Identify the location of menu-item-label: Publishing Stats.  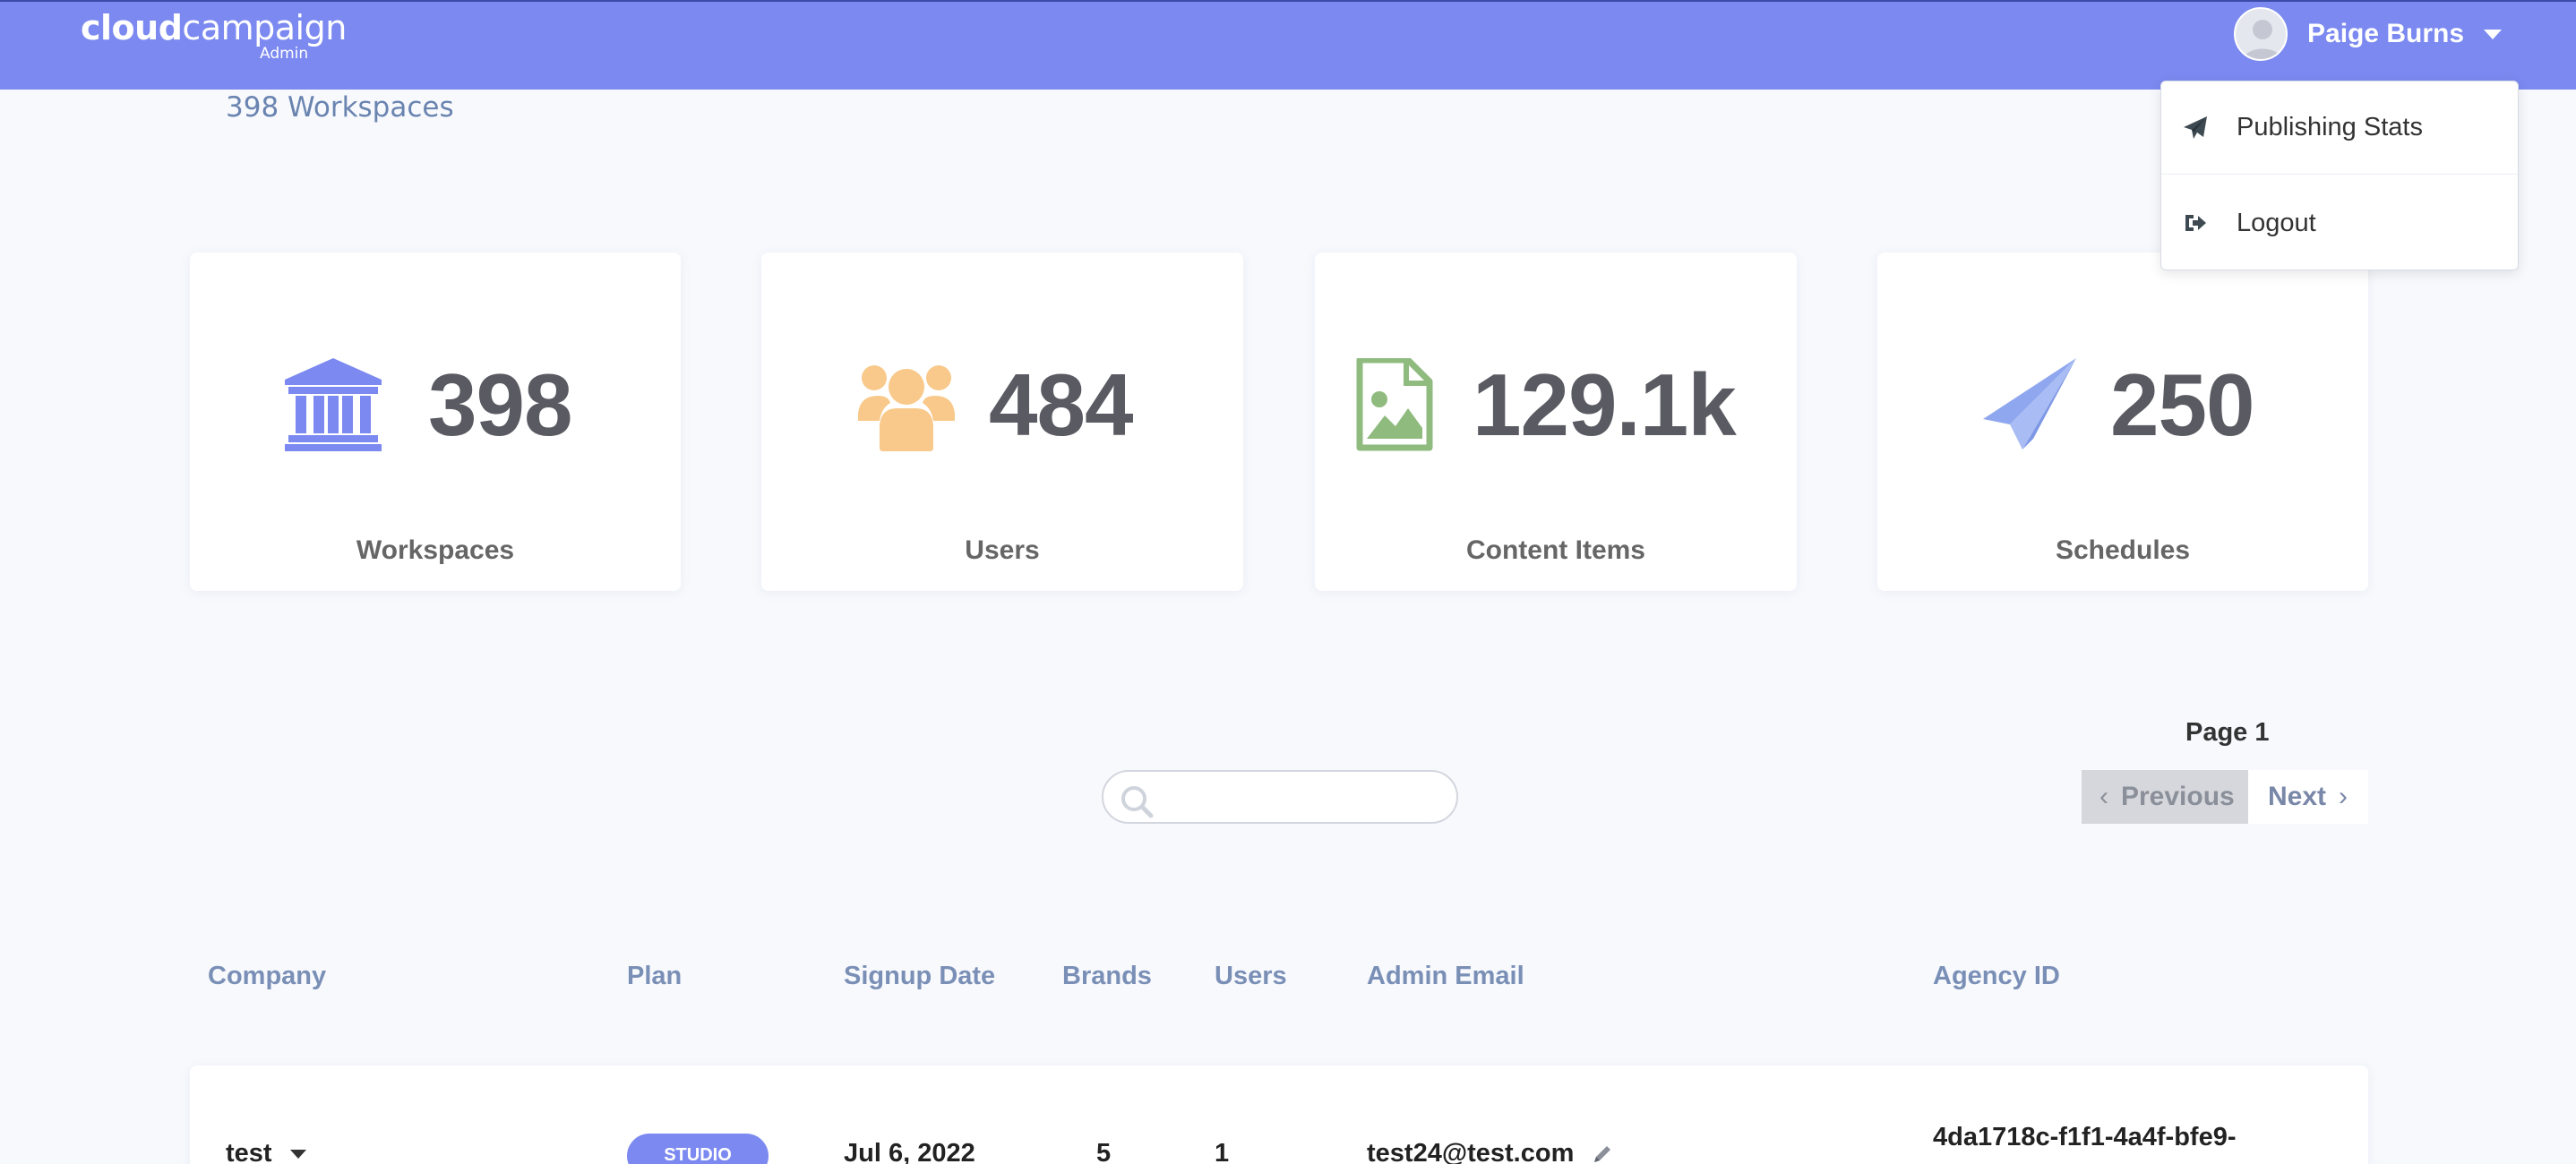
(2330, 127).